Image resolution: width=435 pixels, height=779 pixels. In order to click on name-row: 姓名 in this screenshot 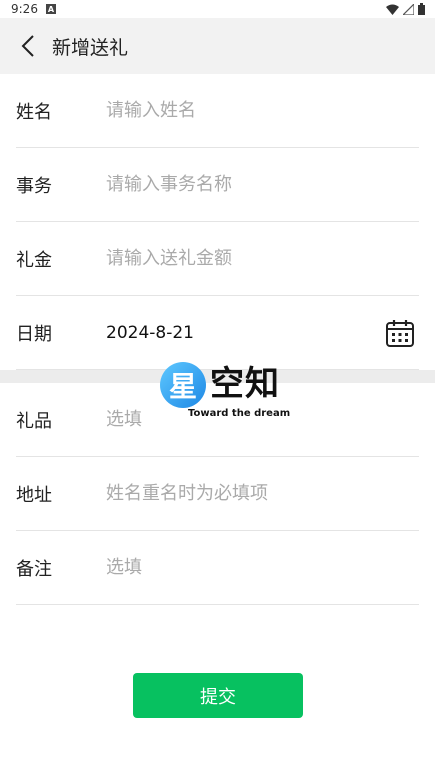, I will do `click(217, 111)`.